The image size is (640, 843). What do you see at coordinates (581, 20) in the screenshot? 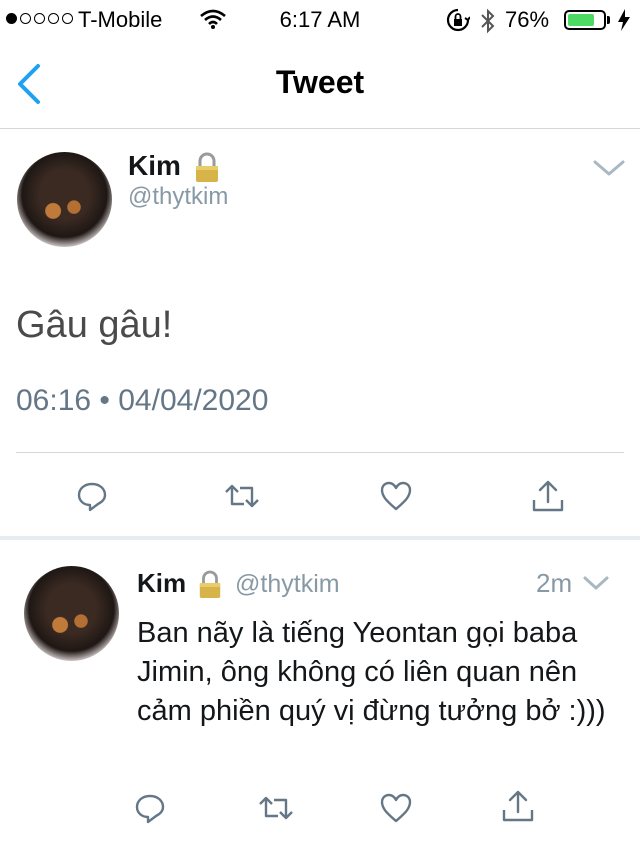
I see `battery-level-fill` at bounding box center [581, 20].